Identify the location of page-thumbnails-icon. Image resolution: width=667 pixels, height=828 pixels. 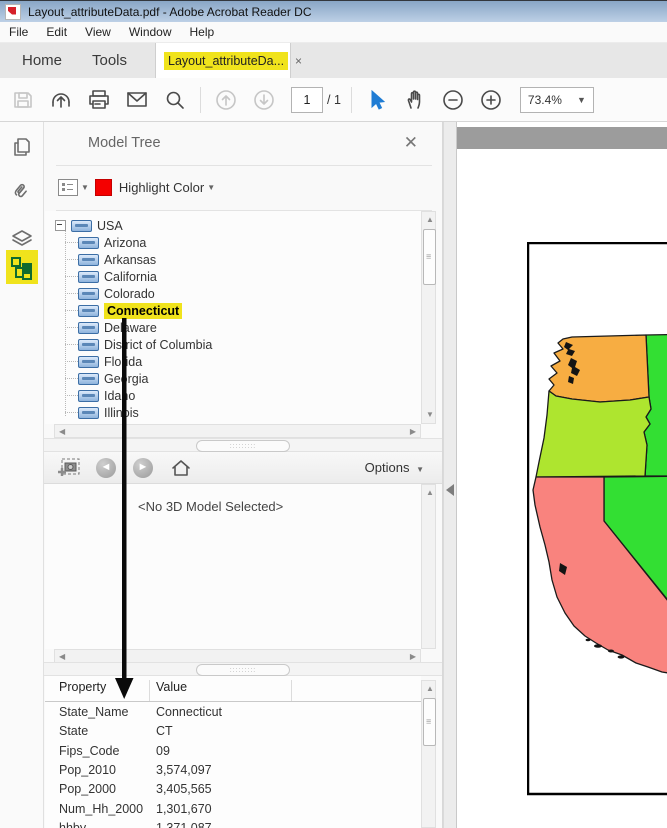
(22, 147).